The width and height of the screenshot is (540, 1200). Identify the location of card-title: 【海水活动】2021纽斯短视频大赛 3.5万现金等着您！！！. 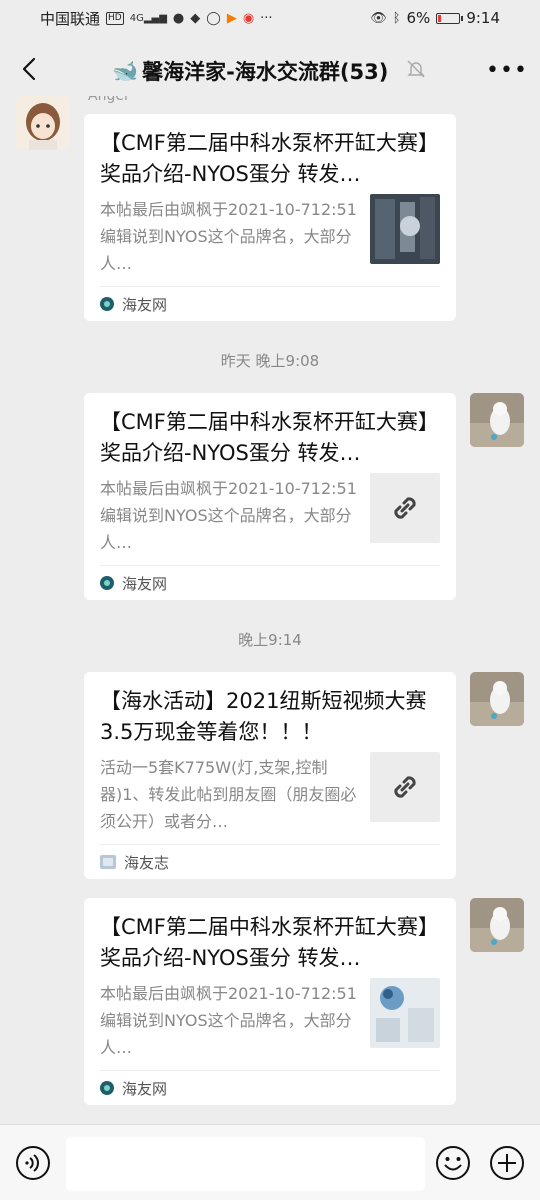
(263, 716).